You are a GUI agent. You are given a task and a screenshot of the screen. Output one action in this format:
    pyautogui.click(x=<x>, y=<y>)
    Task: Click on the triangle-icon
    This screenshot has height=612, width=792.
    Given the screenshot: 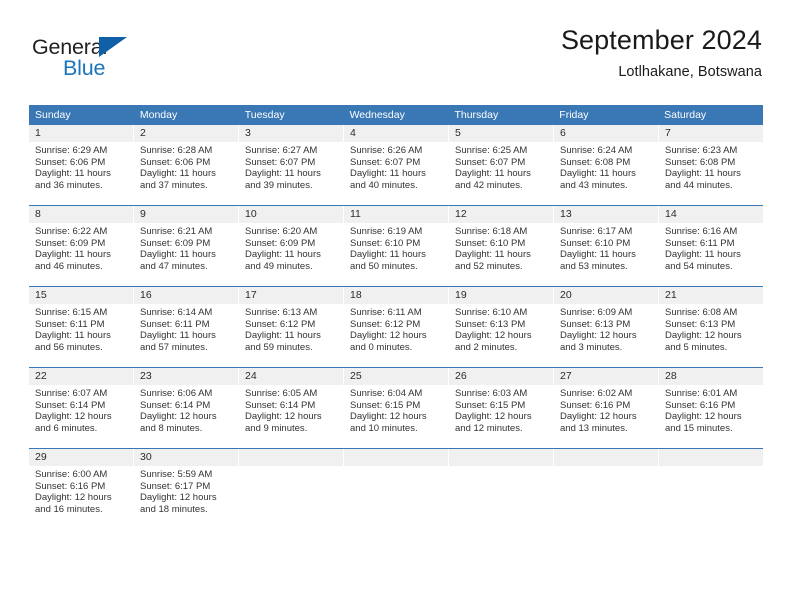 What is the action you would take?
    pyautogui.click(x=113, y=47)
    